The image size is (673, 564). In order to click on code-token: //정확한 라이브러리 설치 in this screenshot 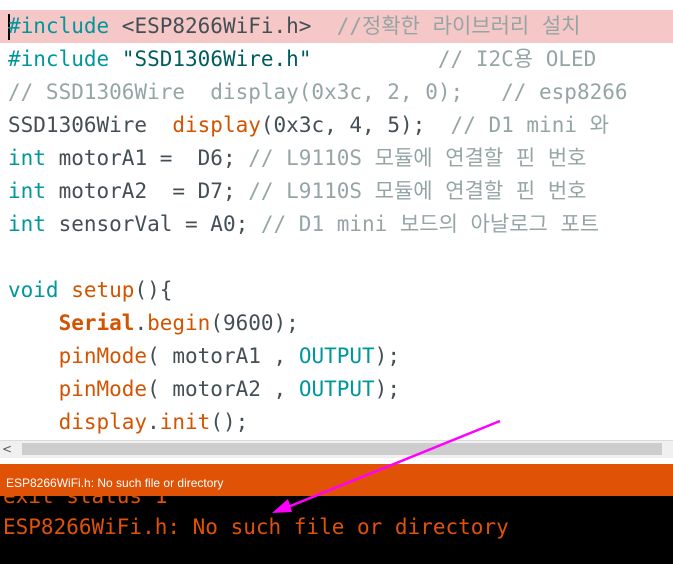, I will do `click(458, 26)`.